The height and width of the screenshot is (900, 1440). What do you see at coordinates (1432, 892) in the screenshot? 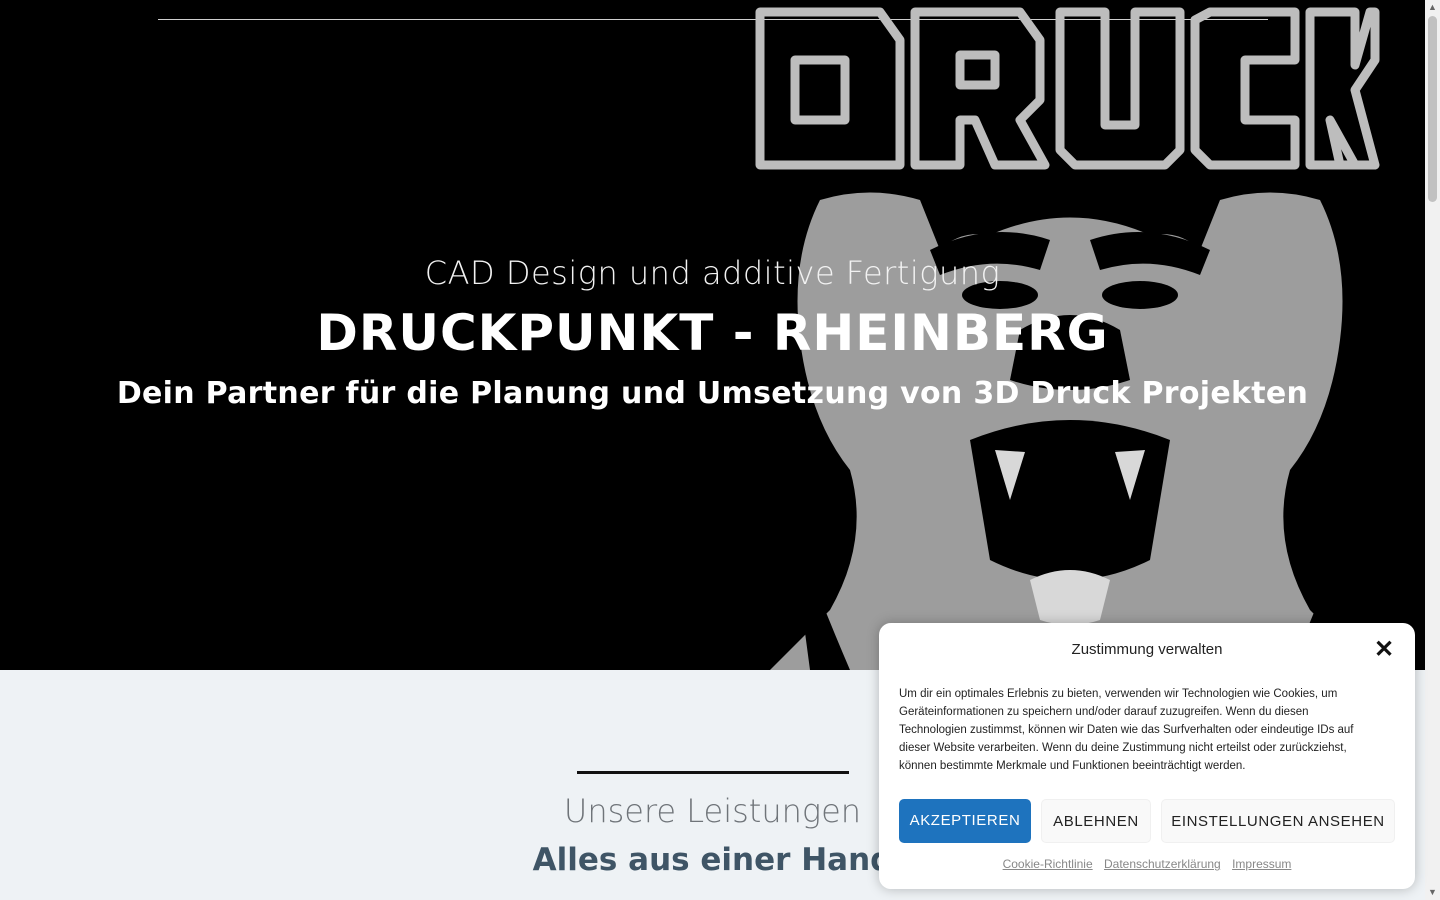
I see `scroll-down-icon: ▼` at bounding box center [1432, 892].